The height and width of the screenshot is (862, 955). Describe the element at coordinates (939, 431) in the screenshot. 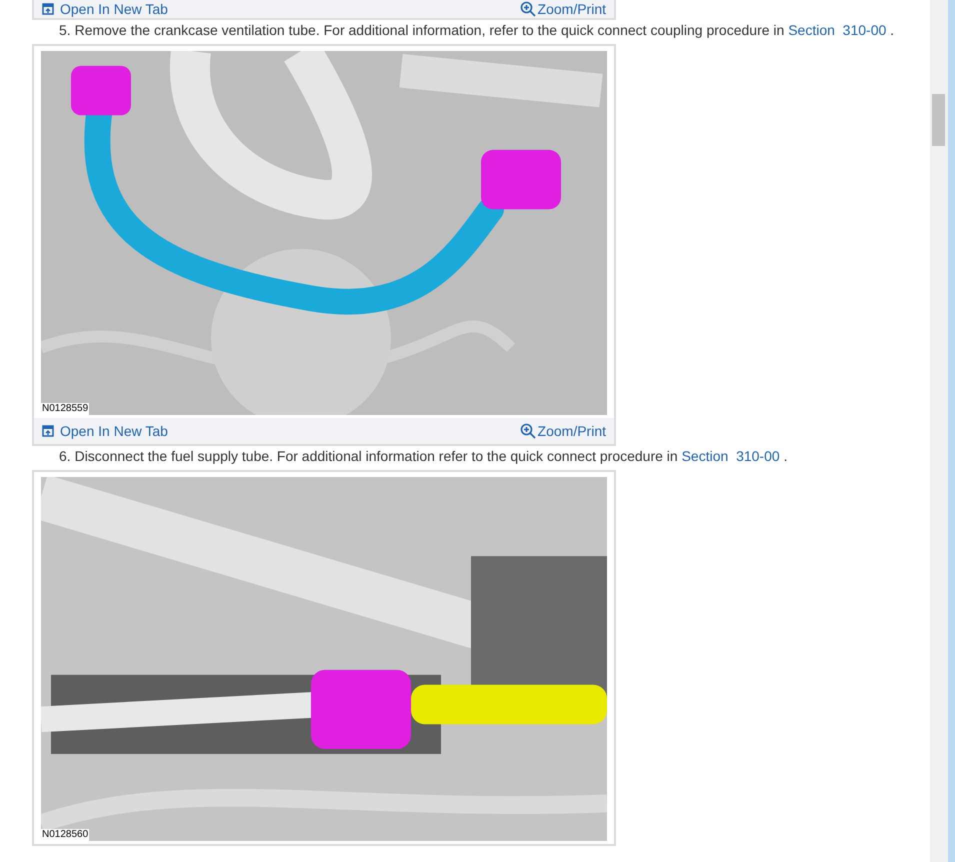

I see `scrollbar` at that location.